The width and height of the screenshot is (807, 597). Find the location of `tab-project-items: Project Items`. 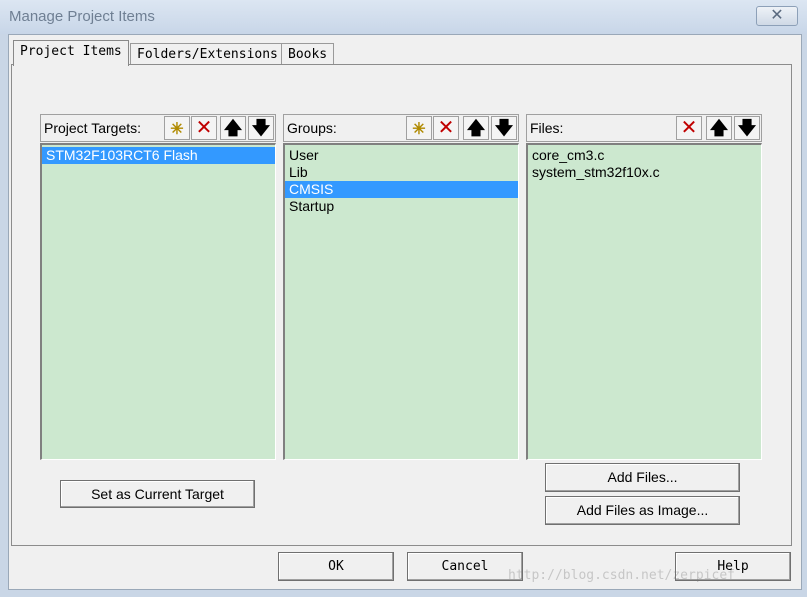

tab-project-items: Project Items is located at coordinates (71, 53).